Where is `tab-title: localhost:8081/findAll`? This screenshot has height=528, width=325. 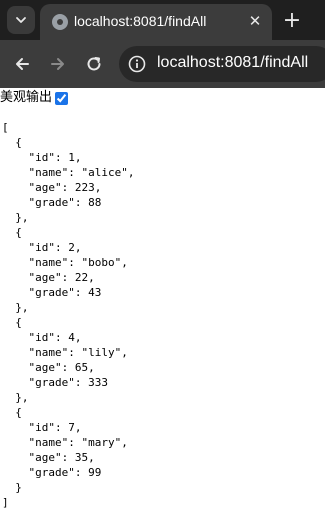
tab-title: localhost:8081/findAll is located at coordinates (140, 21).